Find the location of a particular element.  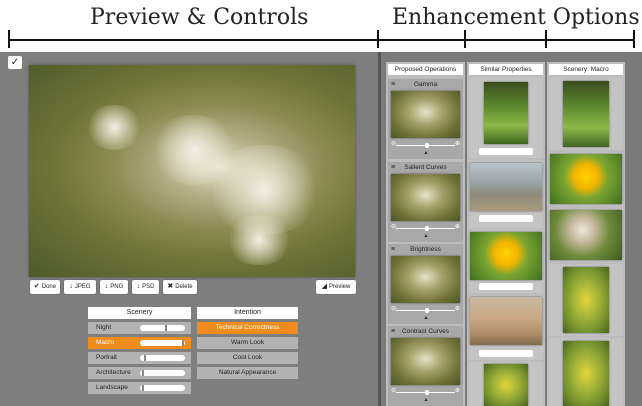

operation-card-brightness: ≡ Brightness ⊖ ⊕ ▲ is located at coordinates (425, 284).